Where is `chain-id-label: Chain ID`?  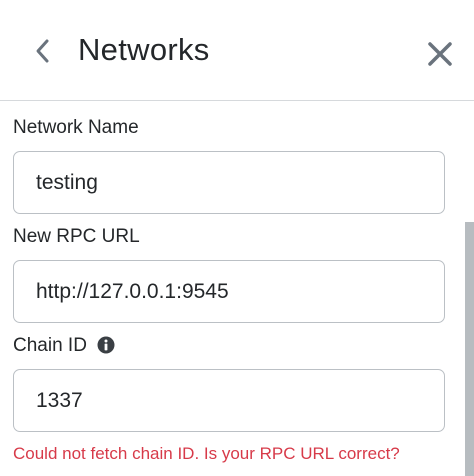
chain-id-label: Chain ID is located at coordinates (50, 345).